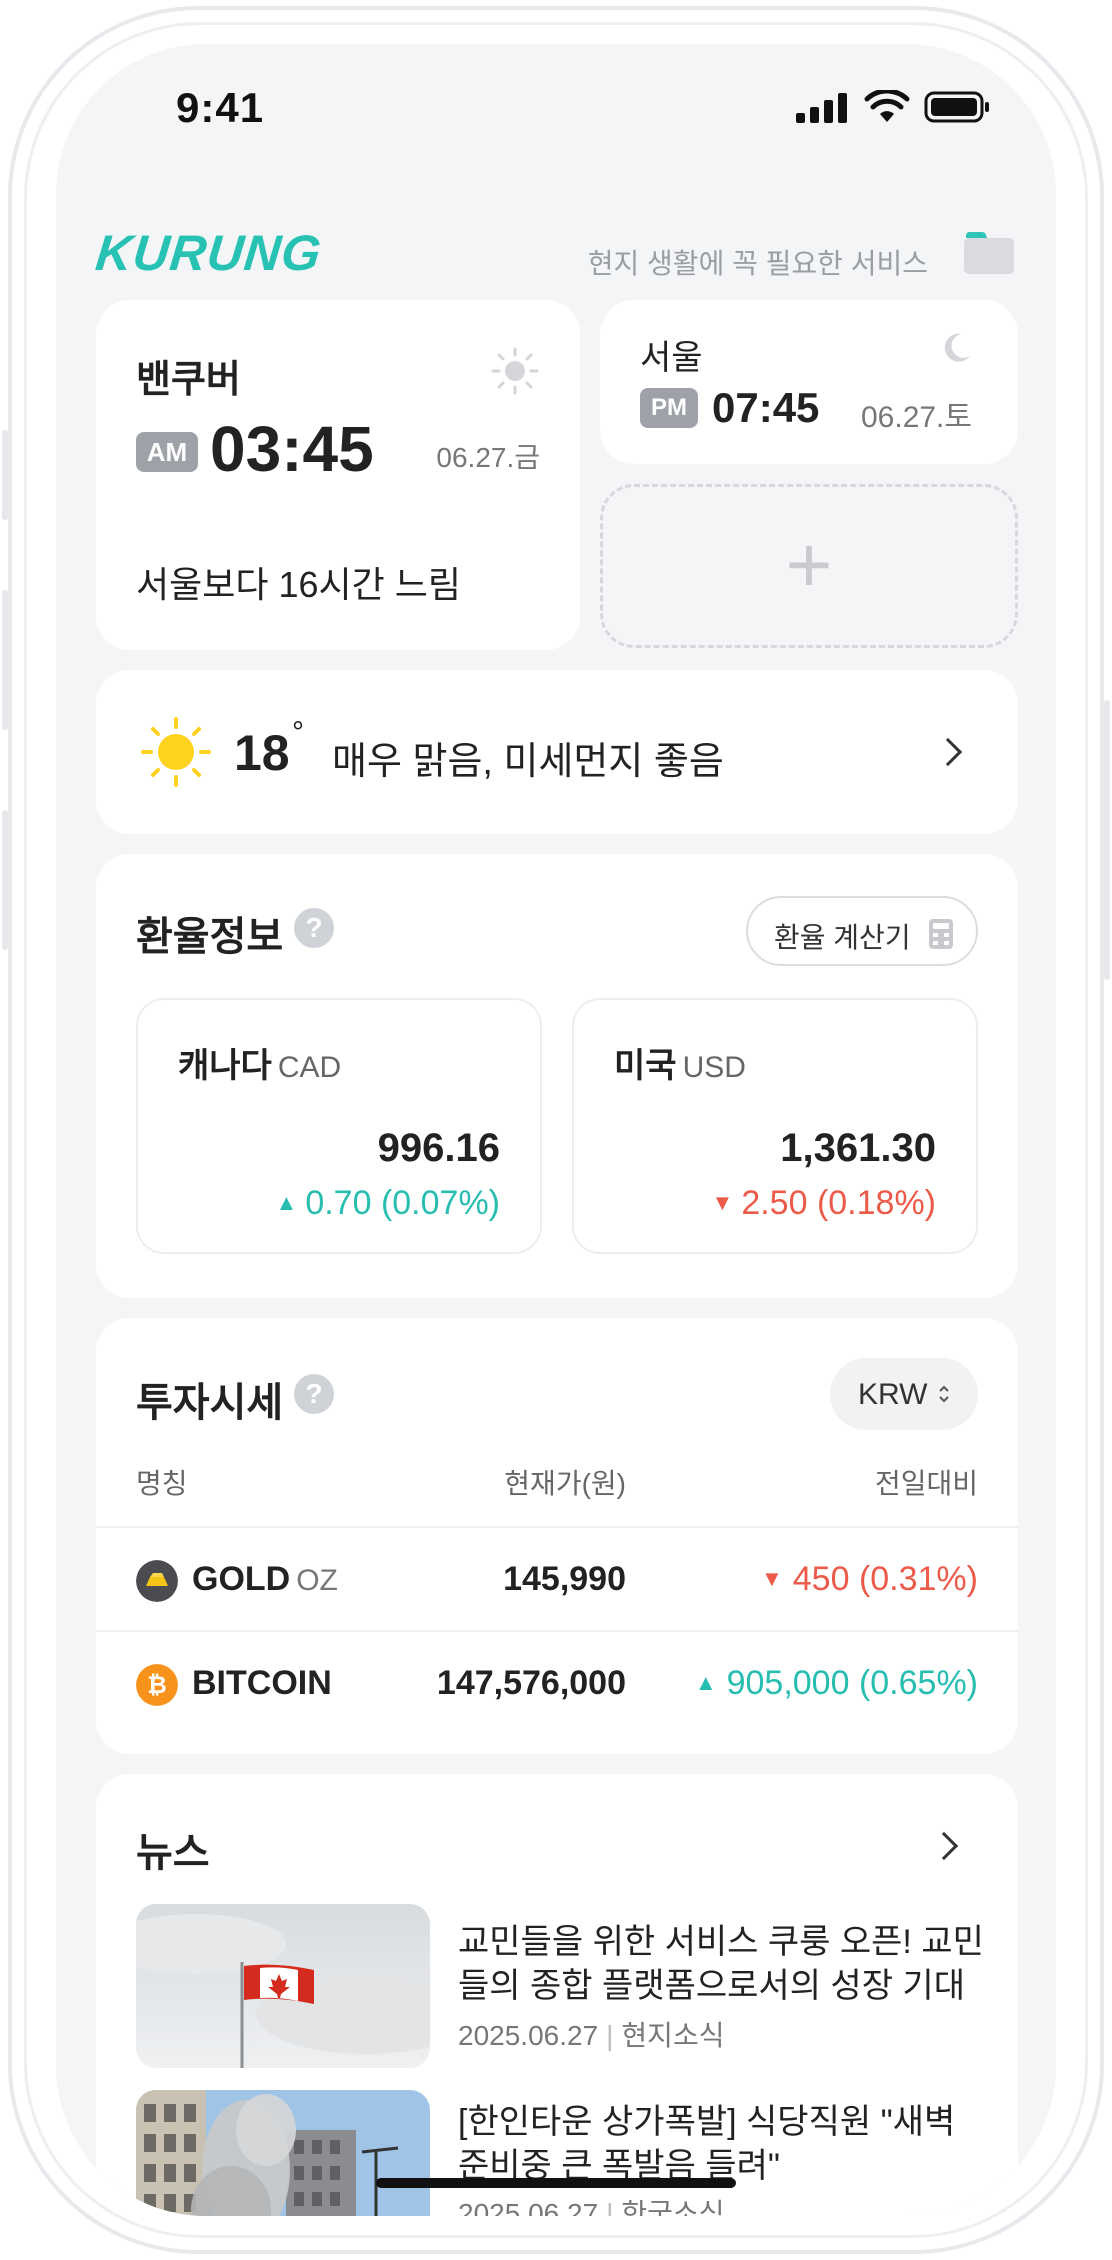 This screenshot has width=1112, height=2260. Describe the element at coordinates (714, 1067) in the screenshot. I see `rate-code: USD` at that location.